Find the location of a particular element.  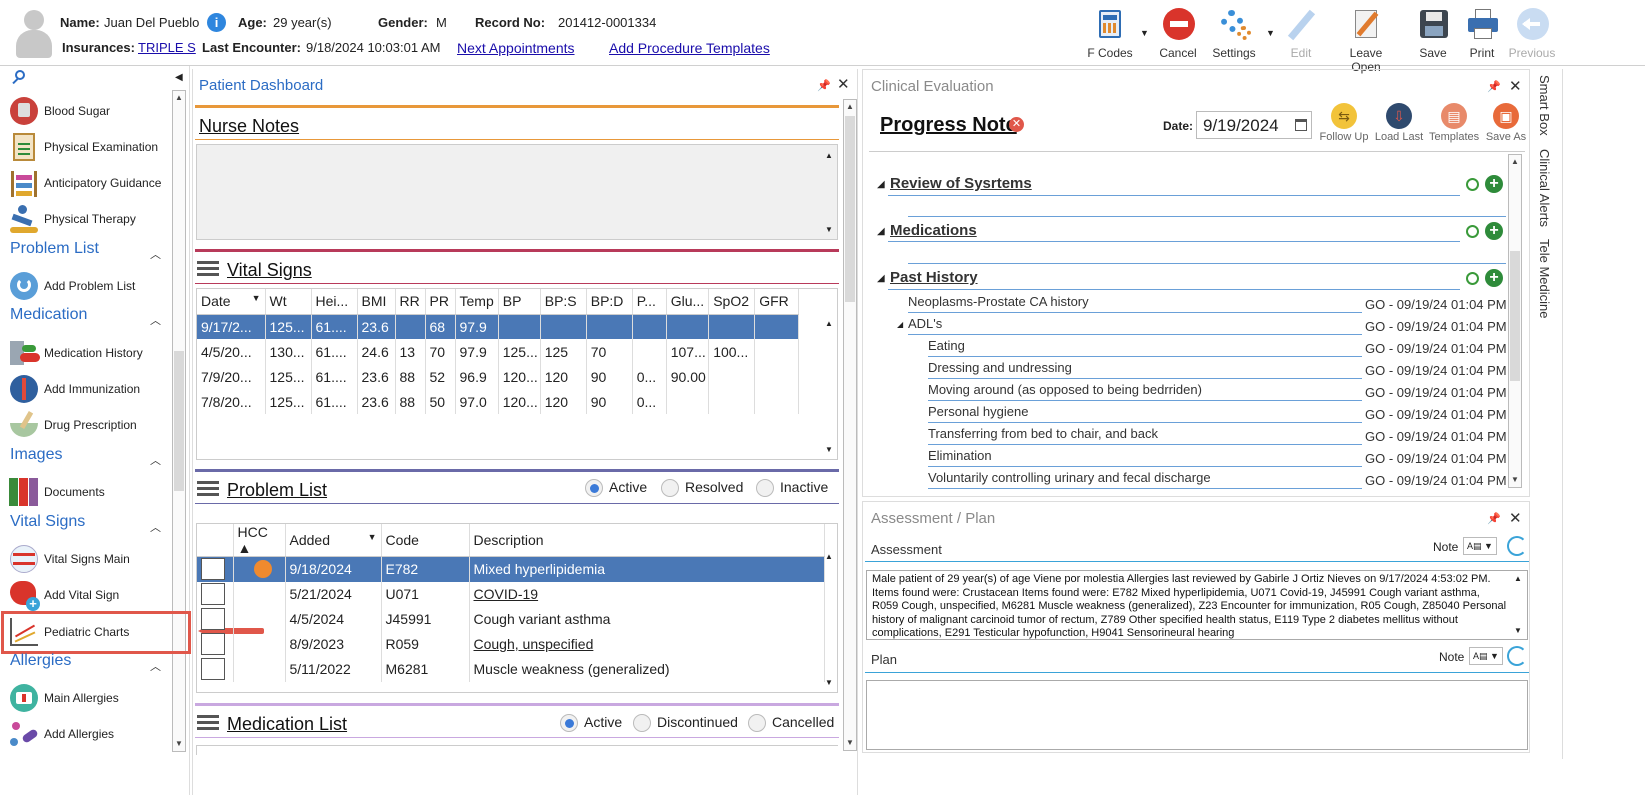

templates-button: ▤ Templates is located at coordinates (1454, 123).